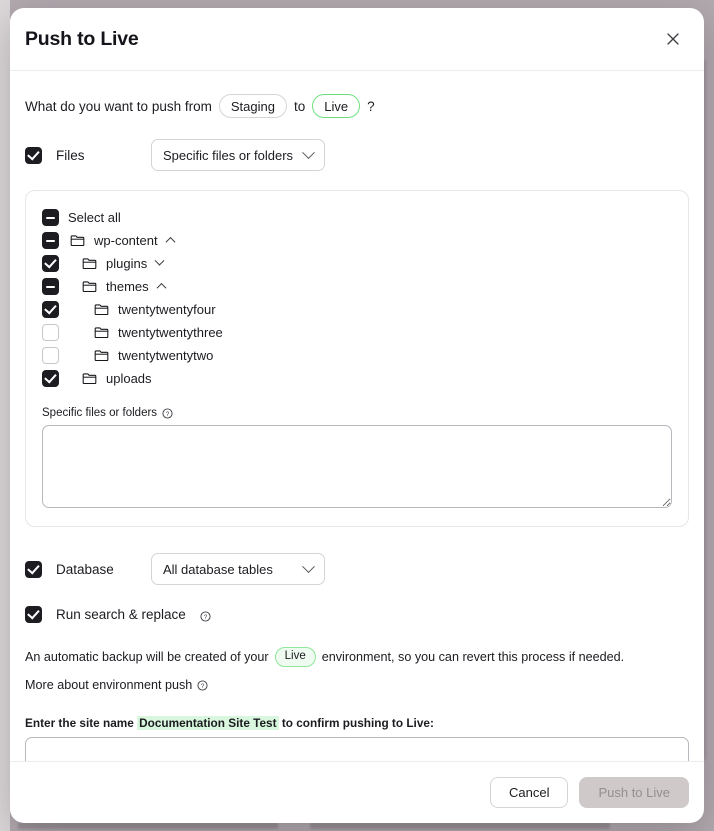 The height and width of the screenshot is (831, 714). What do you see at coordinates (33, 155) in the screenshot?
I see `files-checkbox` at bounding box center [33, 155].